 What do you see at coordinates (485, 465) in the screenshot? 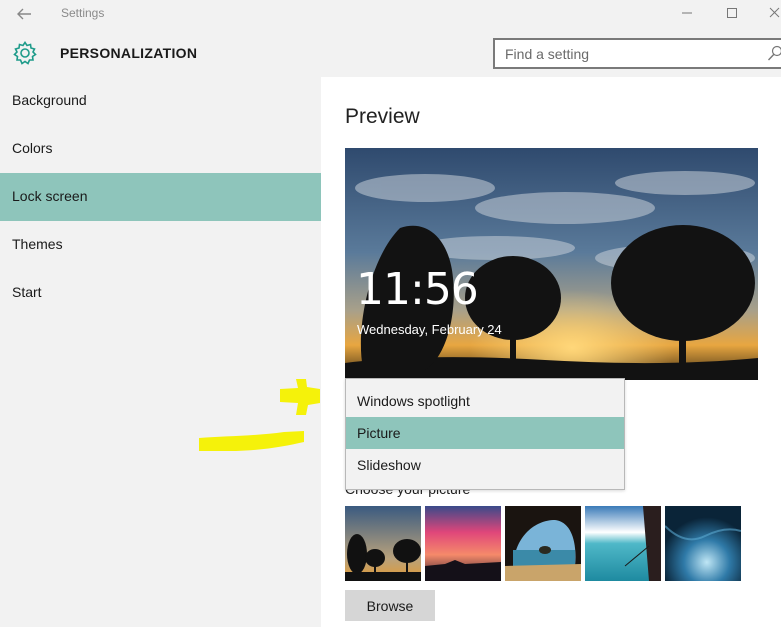
I see `dropdown-option-slideshow: Slideshow` at bounding box center [485, 465].